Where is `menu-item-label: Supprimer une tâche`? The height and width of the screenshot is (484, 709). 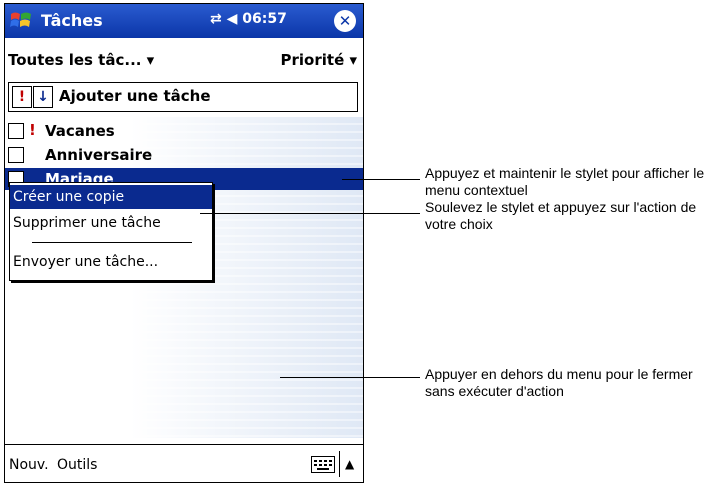 menu-item-label: Supprimer une tâche is located at coordinates (87, 223).